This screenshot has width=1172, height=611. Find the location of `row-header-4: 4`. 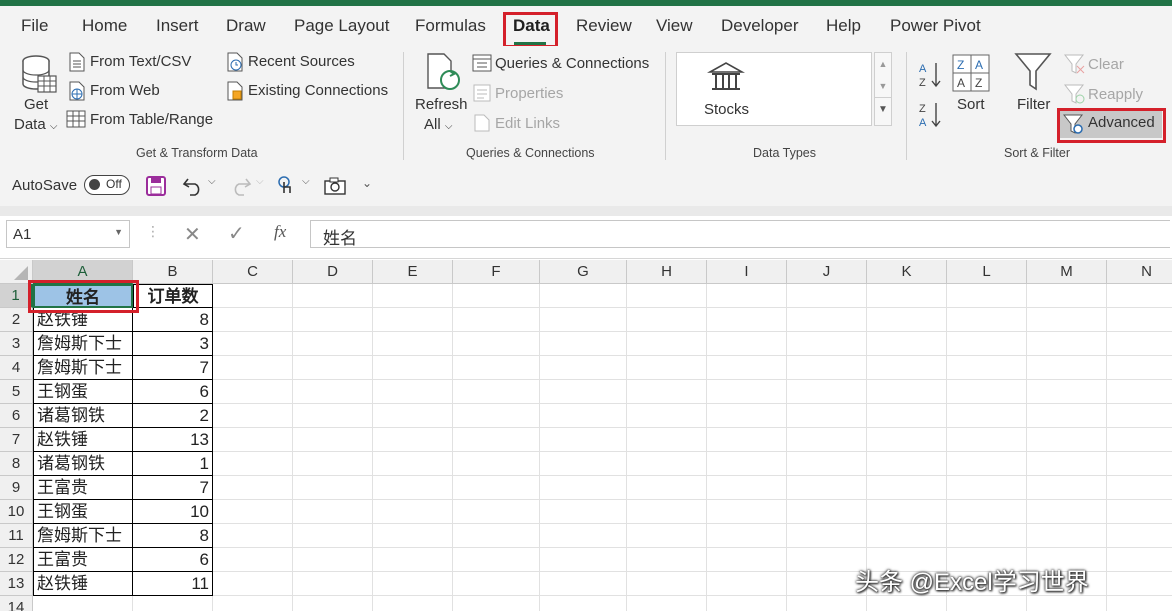

row-header-4: 4 is located at coordinates (16, 368).